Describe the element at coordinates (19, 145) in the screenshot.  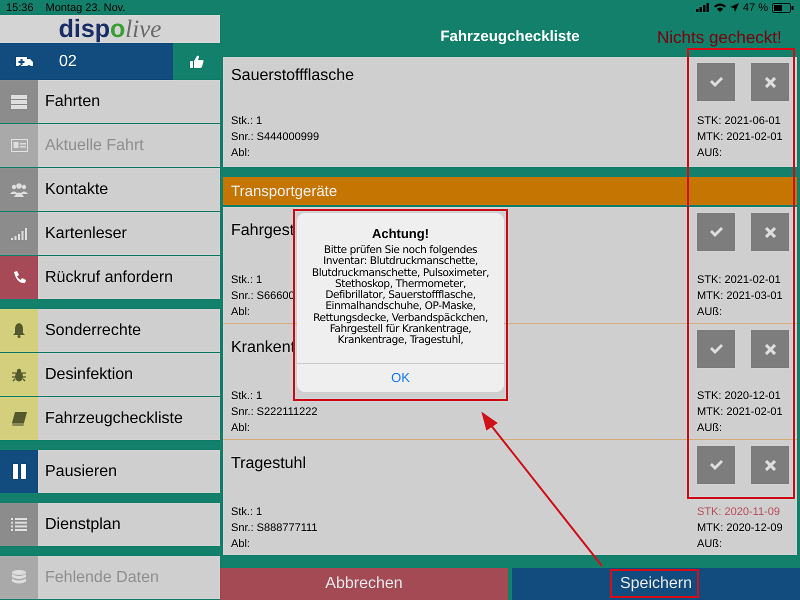
I see `id-card-icon` at that location.